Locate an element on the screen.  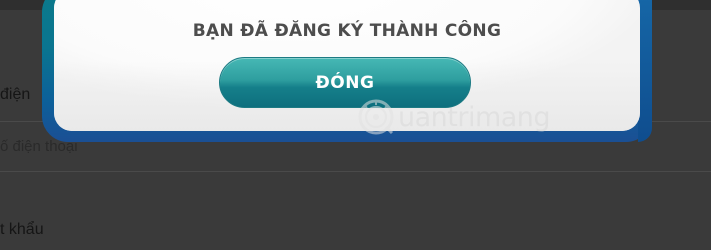
phone-field-label: điện is located at coordinates (15, 94).